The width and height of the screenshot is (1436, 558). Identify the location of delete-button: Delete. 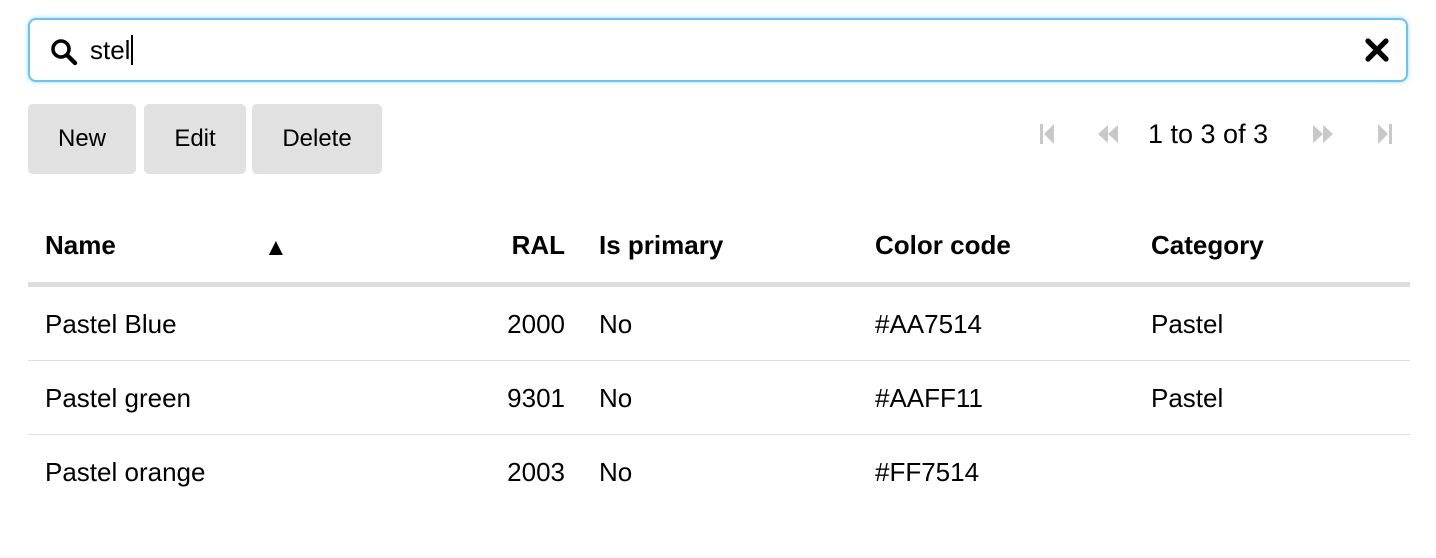
(317, 139).